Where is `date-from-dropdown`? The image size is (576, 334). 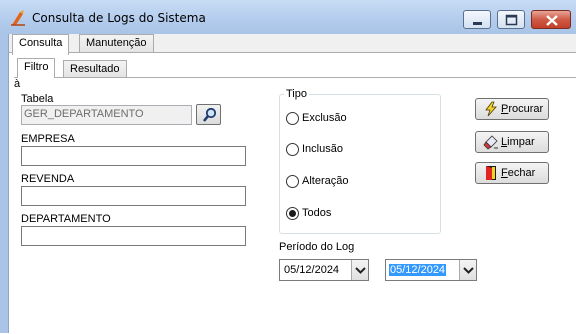
date-from-dropdown is located at coordinates (359, 270).